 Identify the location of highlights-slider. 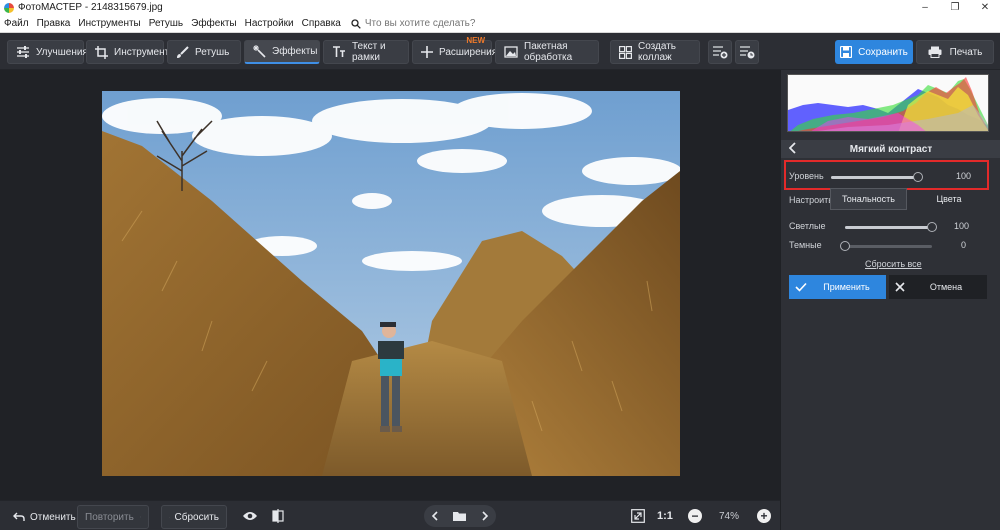
(891, 227).